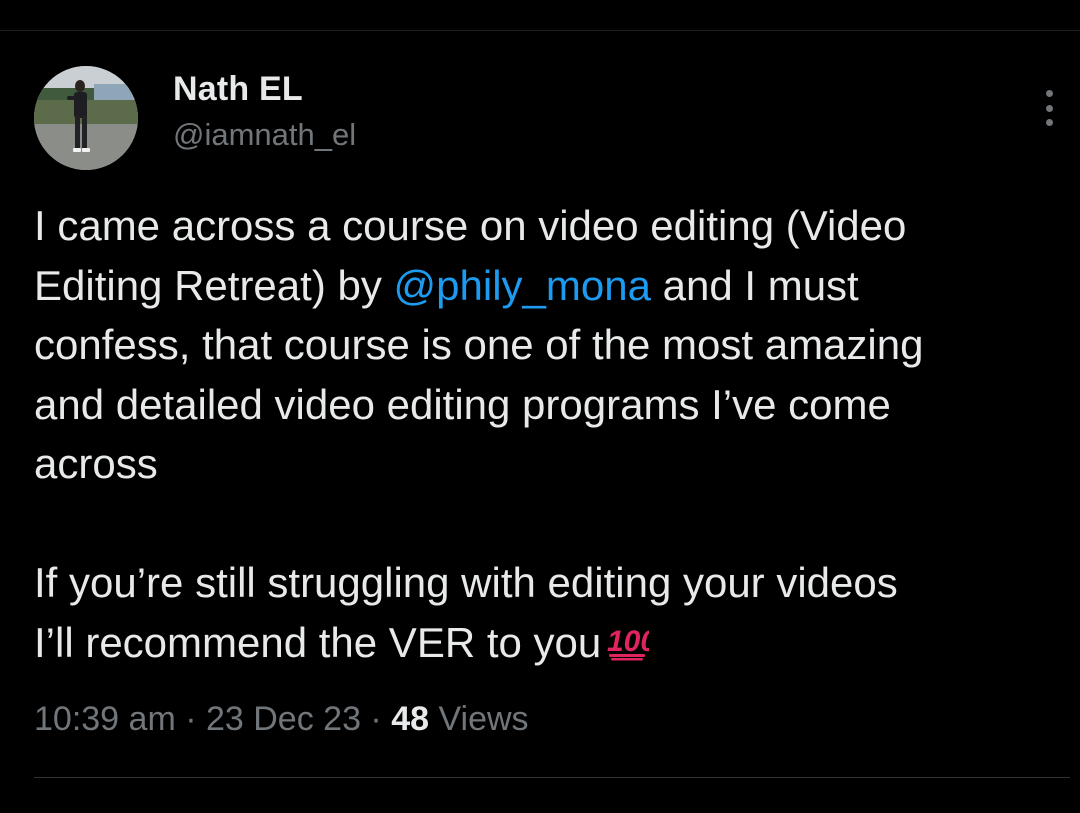  What do you see at coordinates (522, 285) in the screenshot?
I see `mention-link: @phily_mona` at bounding box center [522, 285].